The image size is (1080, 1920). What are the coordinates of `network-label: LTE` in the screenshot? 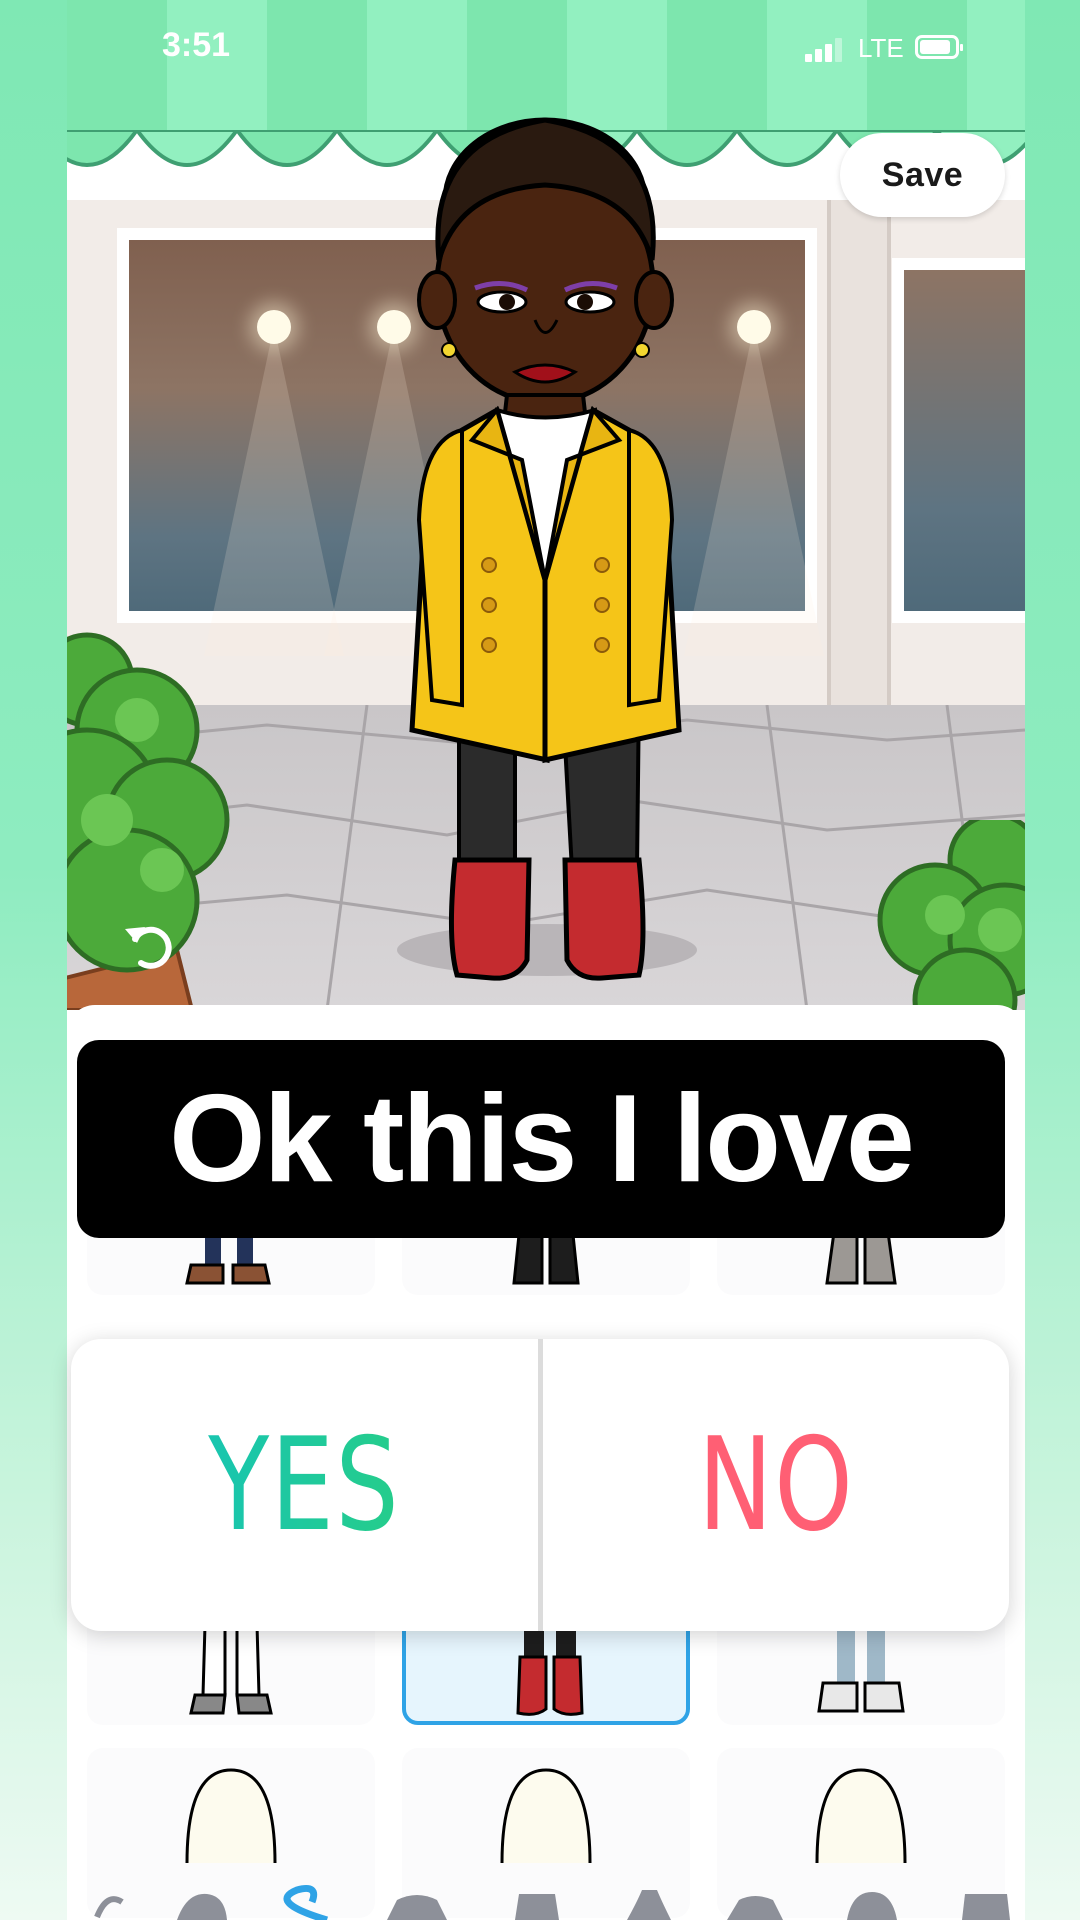 It's located at (881, 48).